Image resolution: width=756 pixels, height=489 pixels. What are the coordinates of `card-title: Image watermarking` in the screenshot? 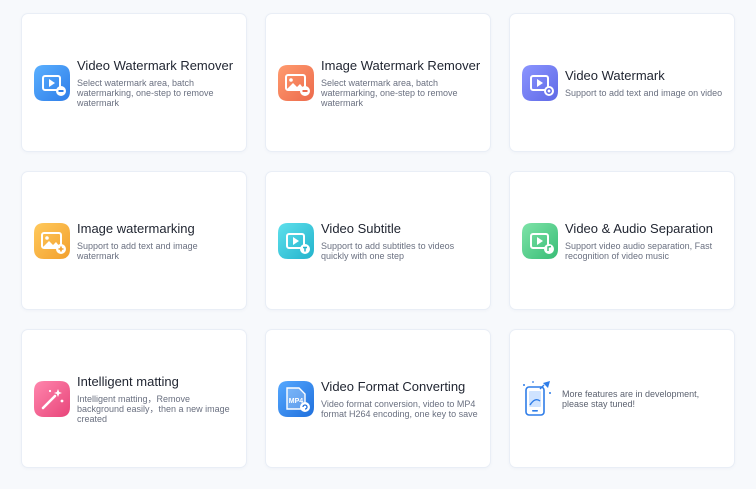 It's located at (136, 228).